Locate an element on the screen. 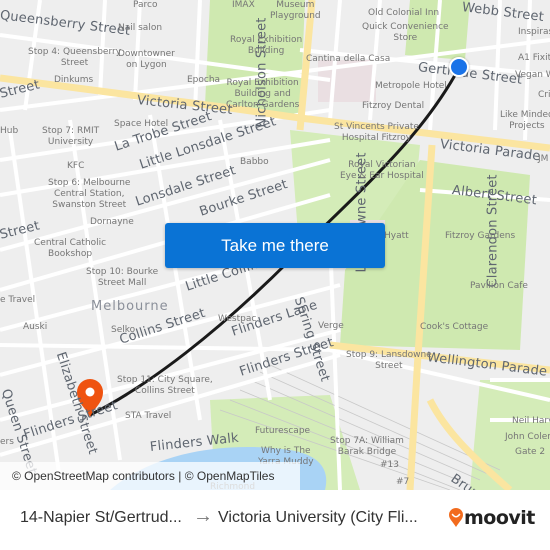 This screenshot has height=550, width=550. poi-label: St Vincents Private Hospital Fitzroy is located at coordinates (376, 133).